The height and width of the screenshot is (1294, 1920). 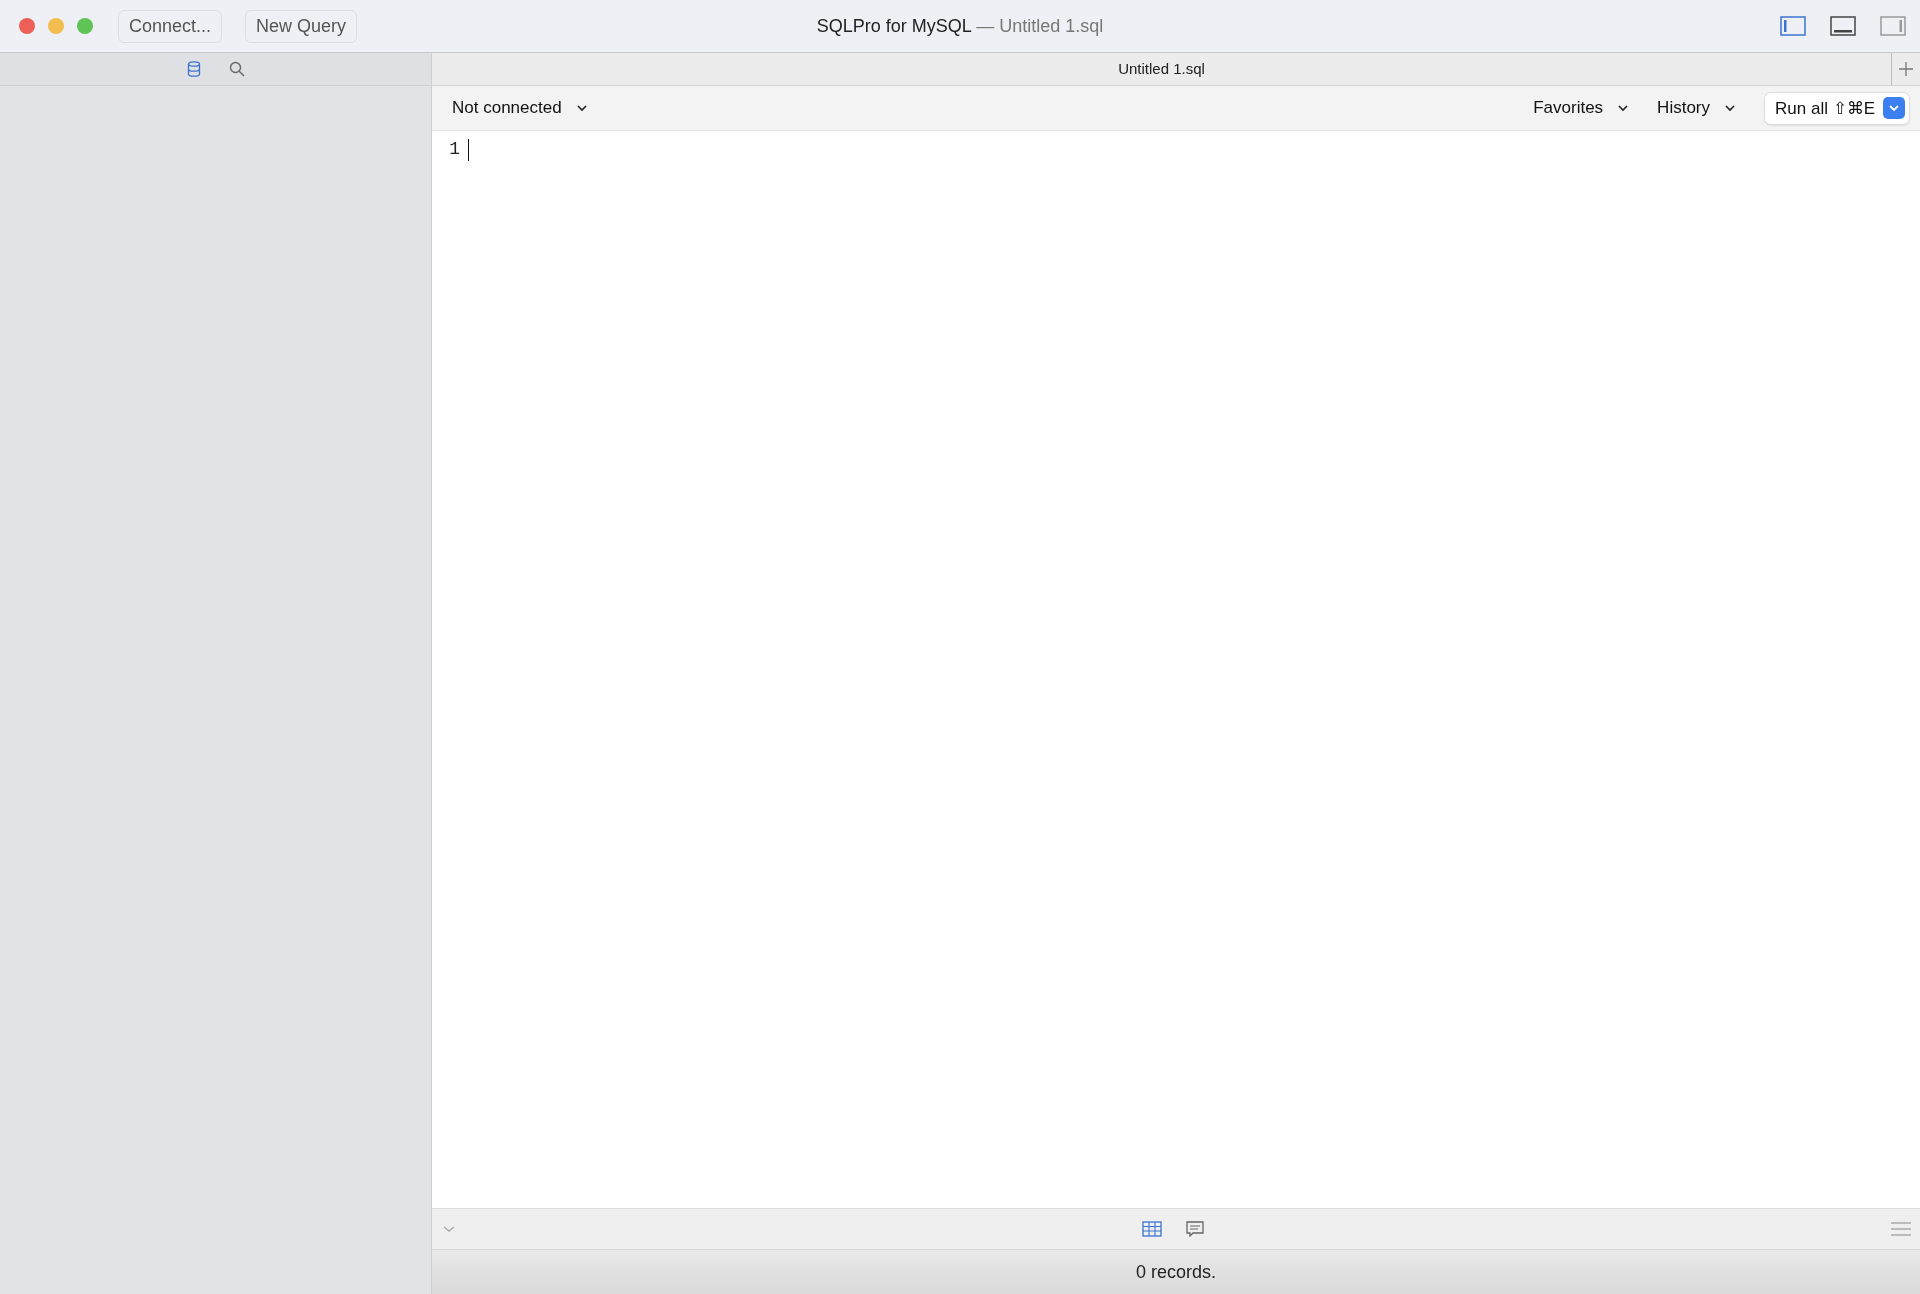 What do you see at coordinates (1588, 108) in the screenshot?
I see `menu-dropdown: Favorites` at bounding box center [1588, 108].